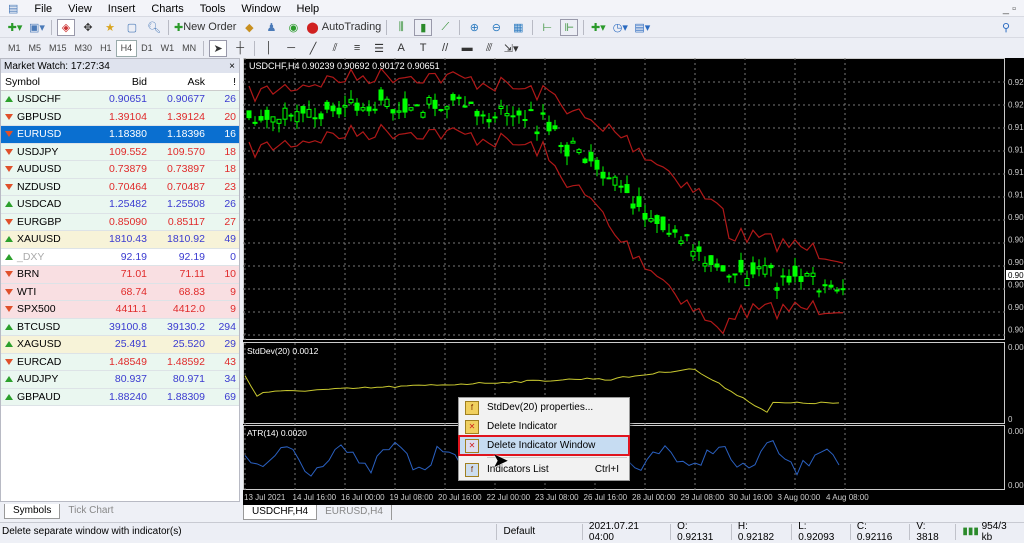  Describe the element at coordinates (260, 9) in the screenshot. I see `menu-window: Window` at that location.